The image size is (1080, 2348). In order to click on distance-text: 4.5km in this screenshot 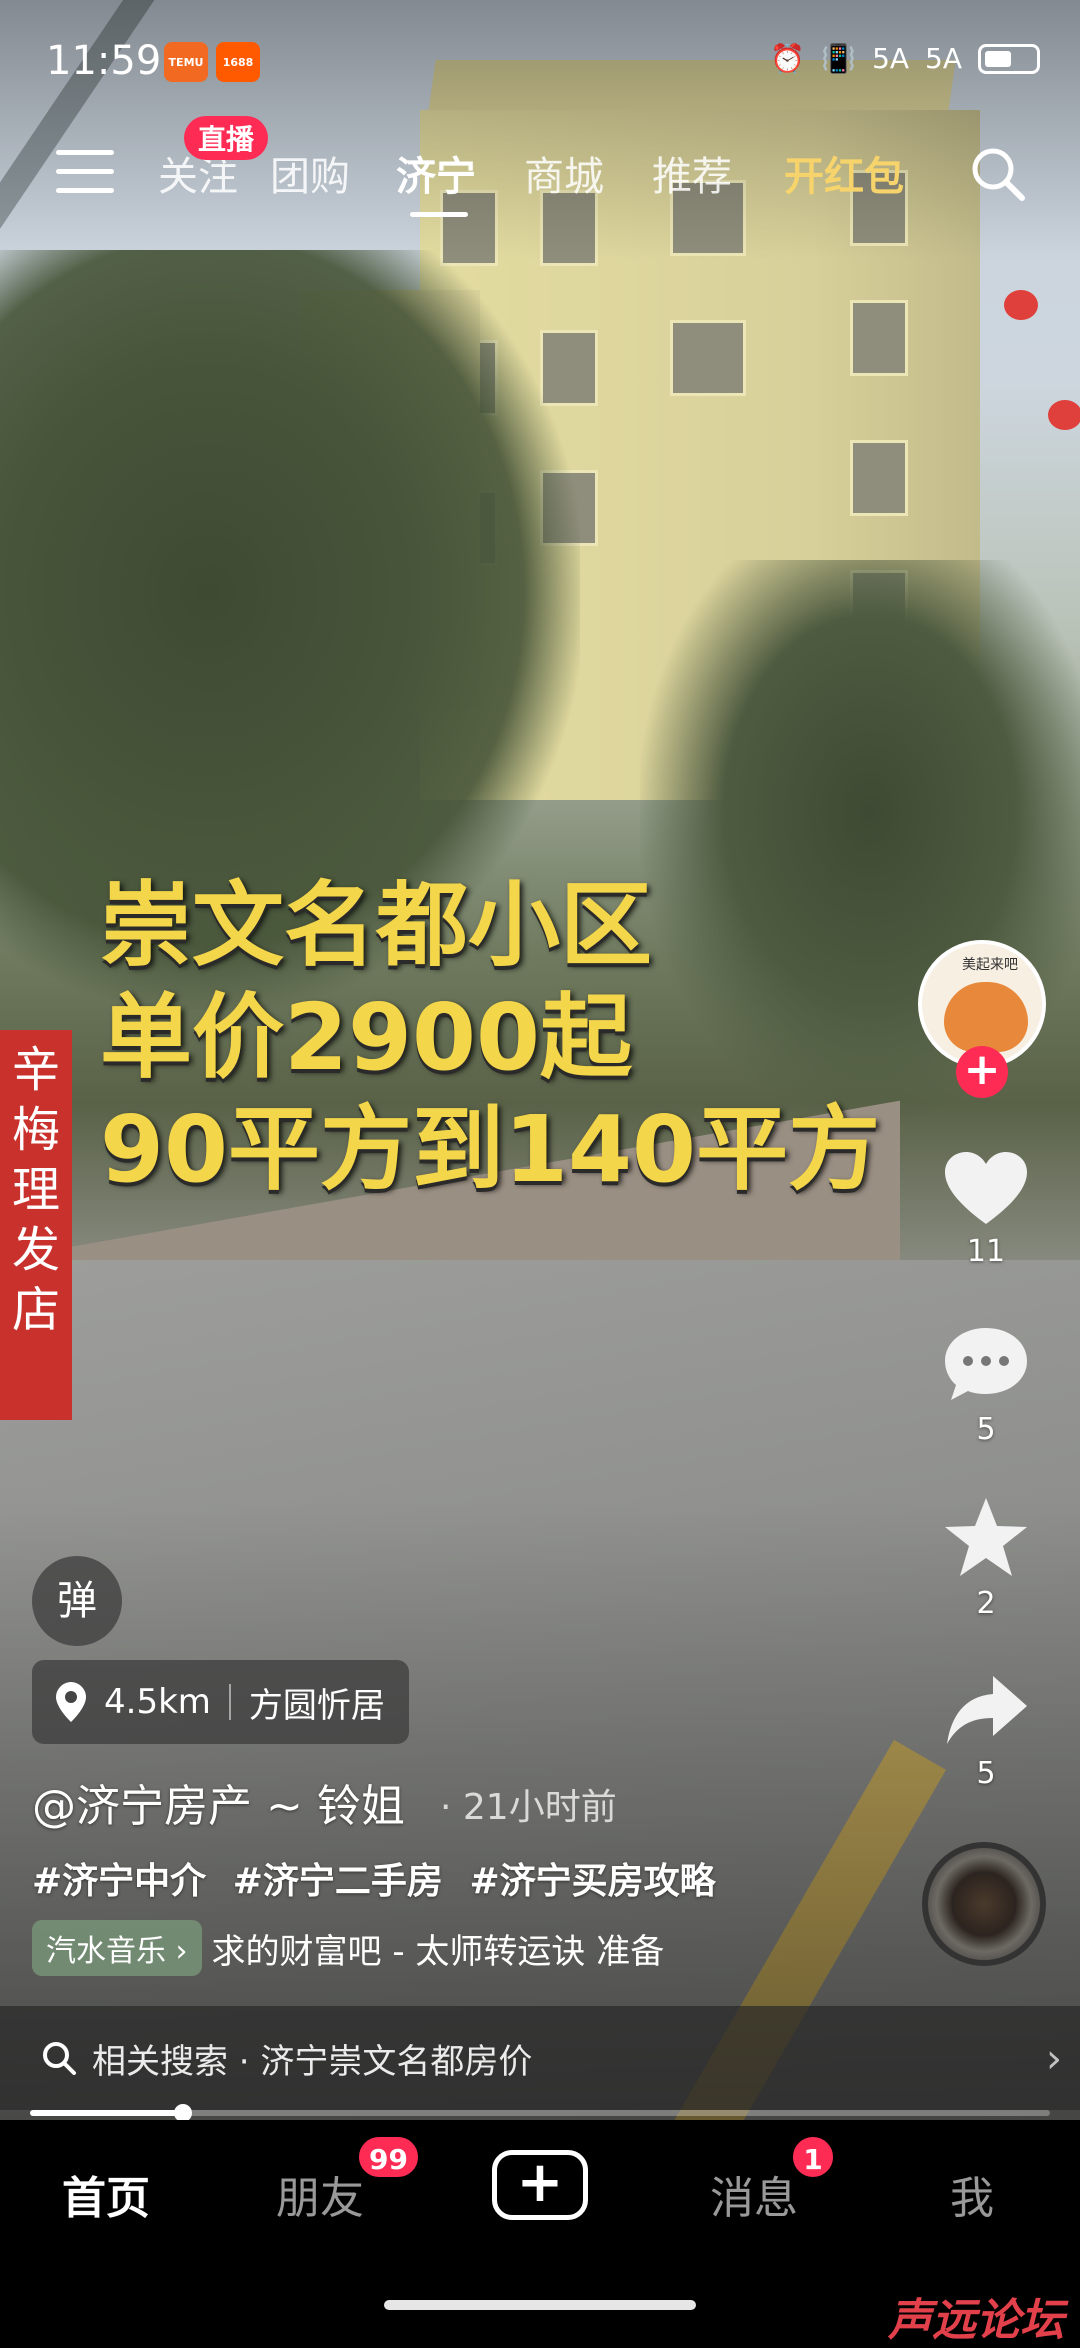, I will do `click(157, 1702)`.